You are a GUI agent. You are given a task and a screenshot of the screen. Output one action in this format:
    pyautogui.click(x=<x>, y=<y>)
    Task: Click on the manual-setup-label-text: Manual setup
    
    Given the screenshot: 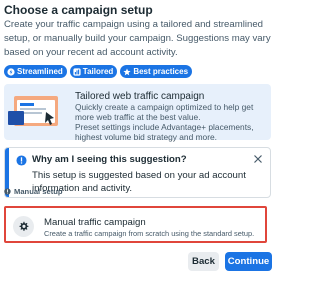 What is the action you would take?
    pyautogui.click(x=38, y=191)
    